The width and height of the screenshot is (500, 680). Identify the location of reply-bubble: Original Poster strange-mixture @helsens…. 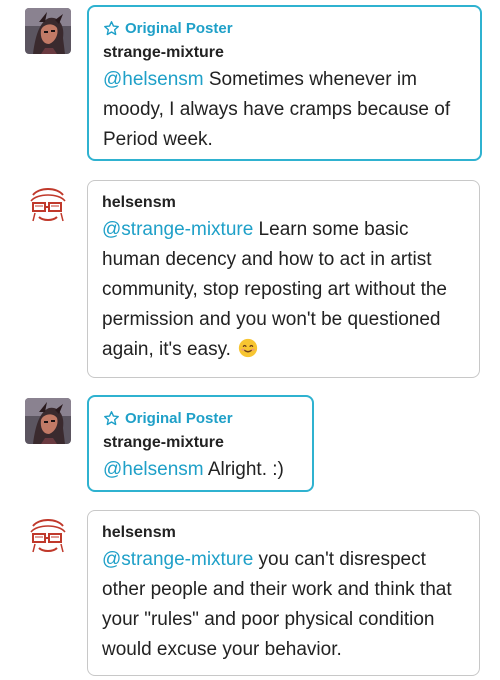
(200, 443).